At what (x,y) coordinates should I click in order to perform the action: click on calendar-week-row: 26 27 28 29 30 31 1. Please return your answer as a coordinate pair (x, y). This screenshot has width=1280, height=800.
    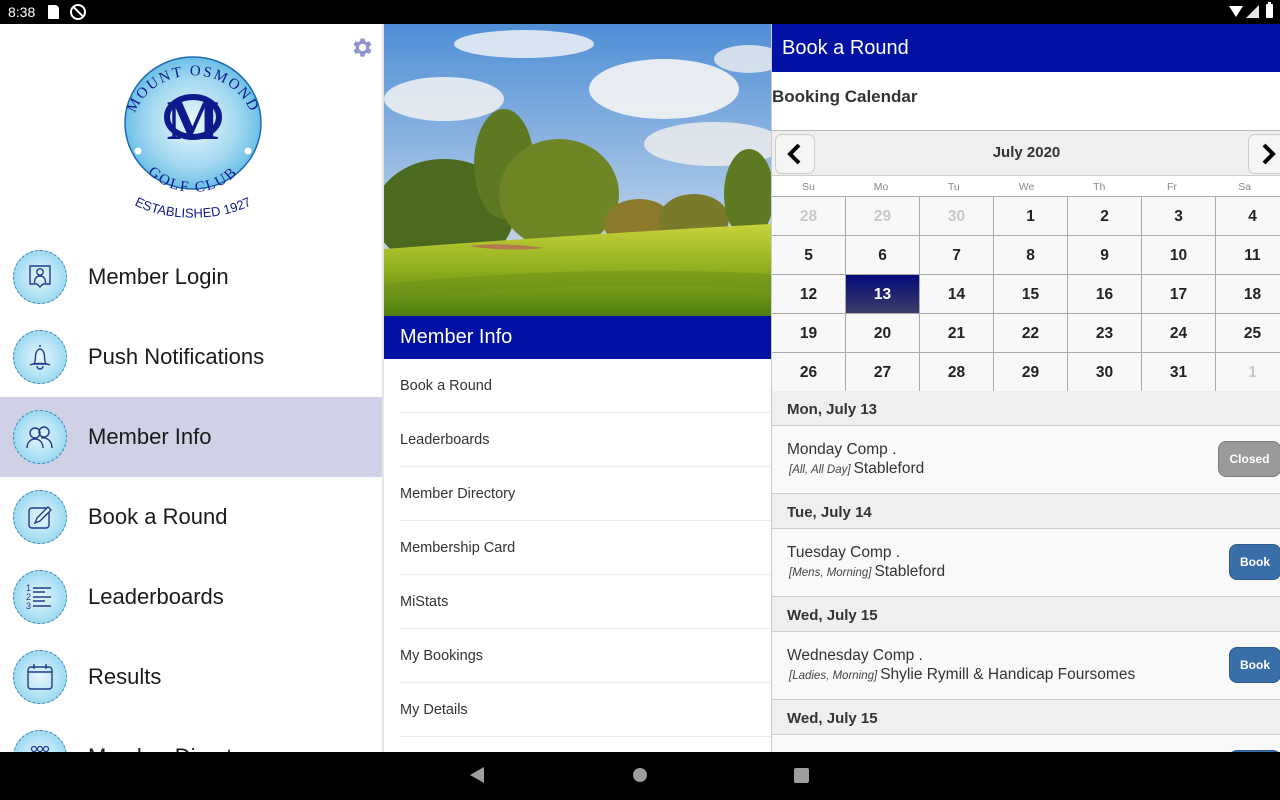
    Looking at the image, I should click on (1026, 372).